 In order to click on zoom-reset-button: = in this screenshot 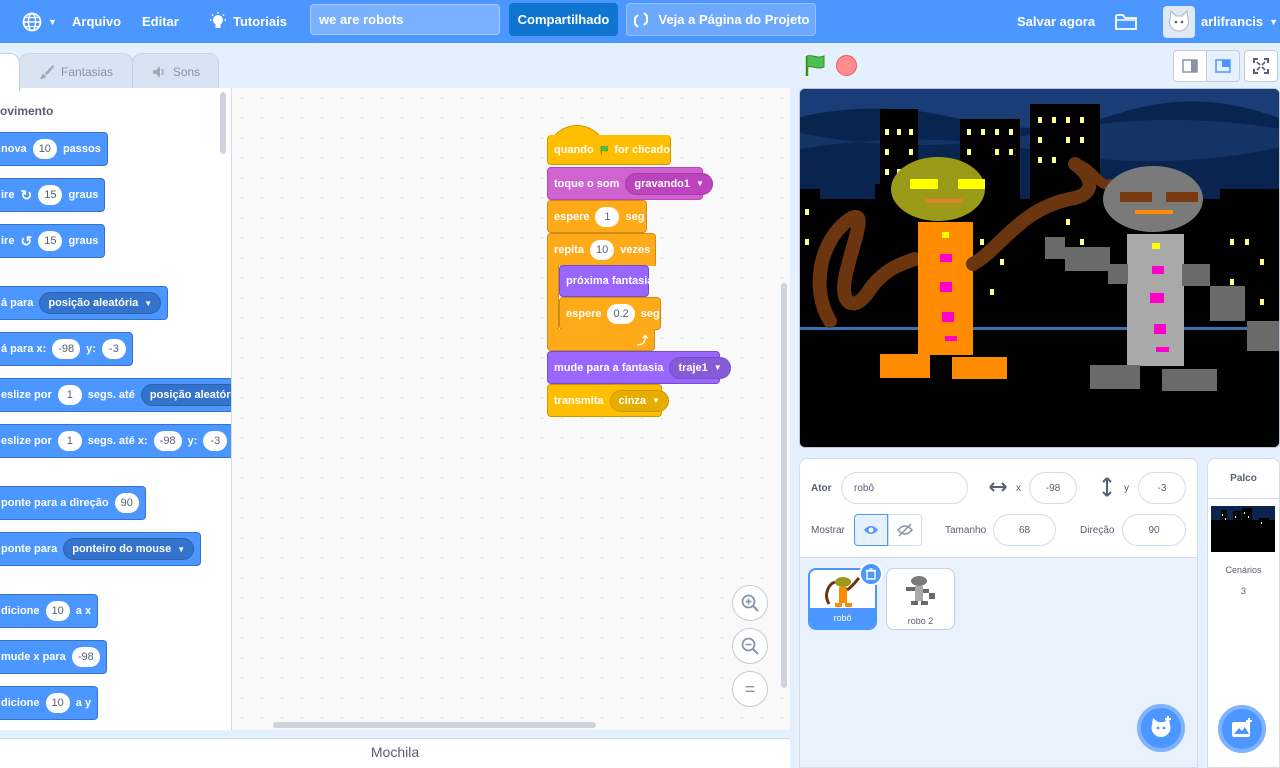, I will do `click(750, 689)`.